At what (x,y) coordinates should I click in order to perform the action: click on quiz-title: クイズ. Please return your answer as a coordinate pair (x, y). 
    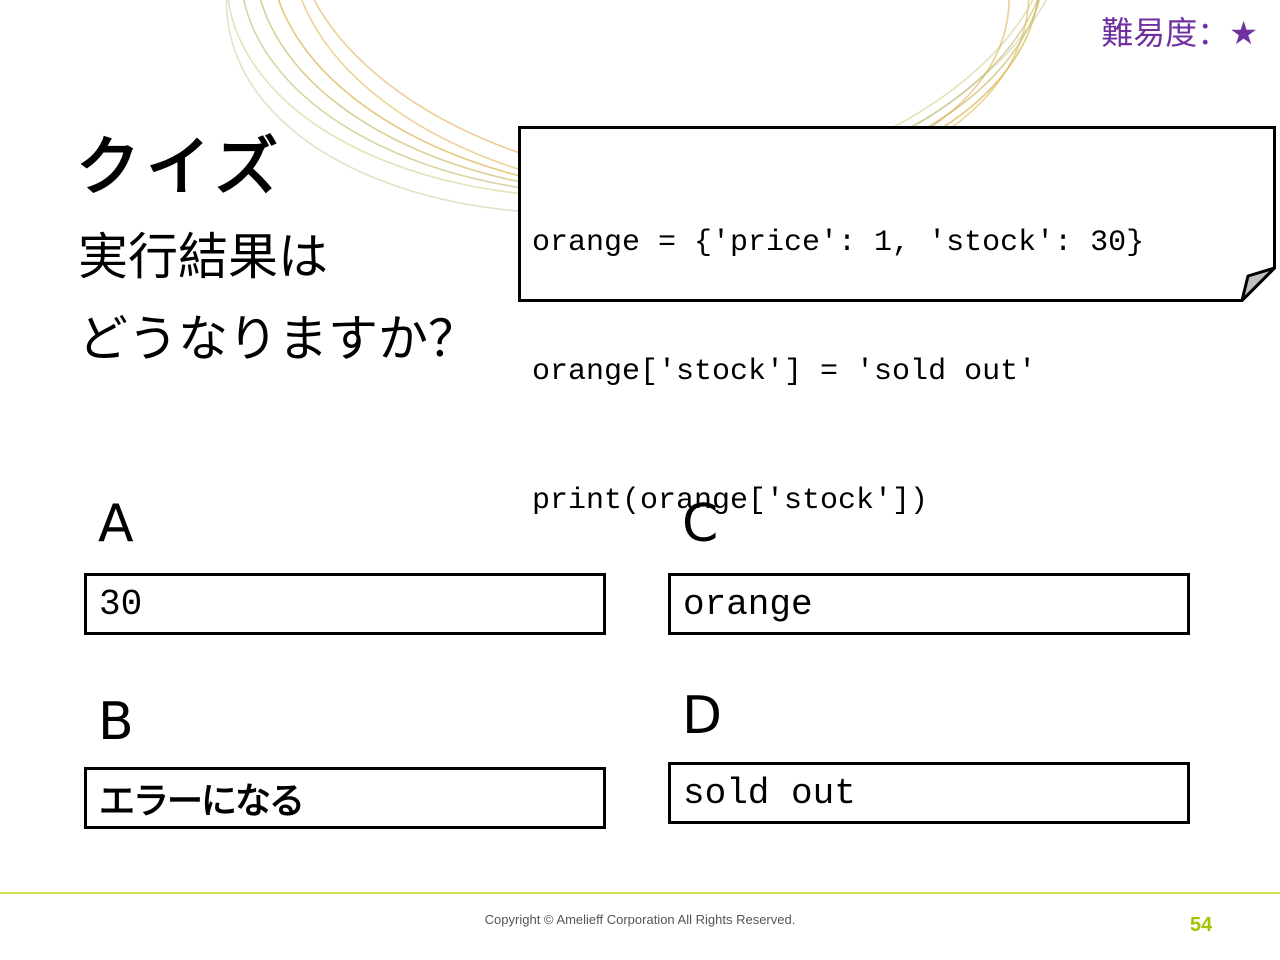
    Looking at the image, I should click on (180, 168).